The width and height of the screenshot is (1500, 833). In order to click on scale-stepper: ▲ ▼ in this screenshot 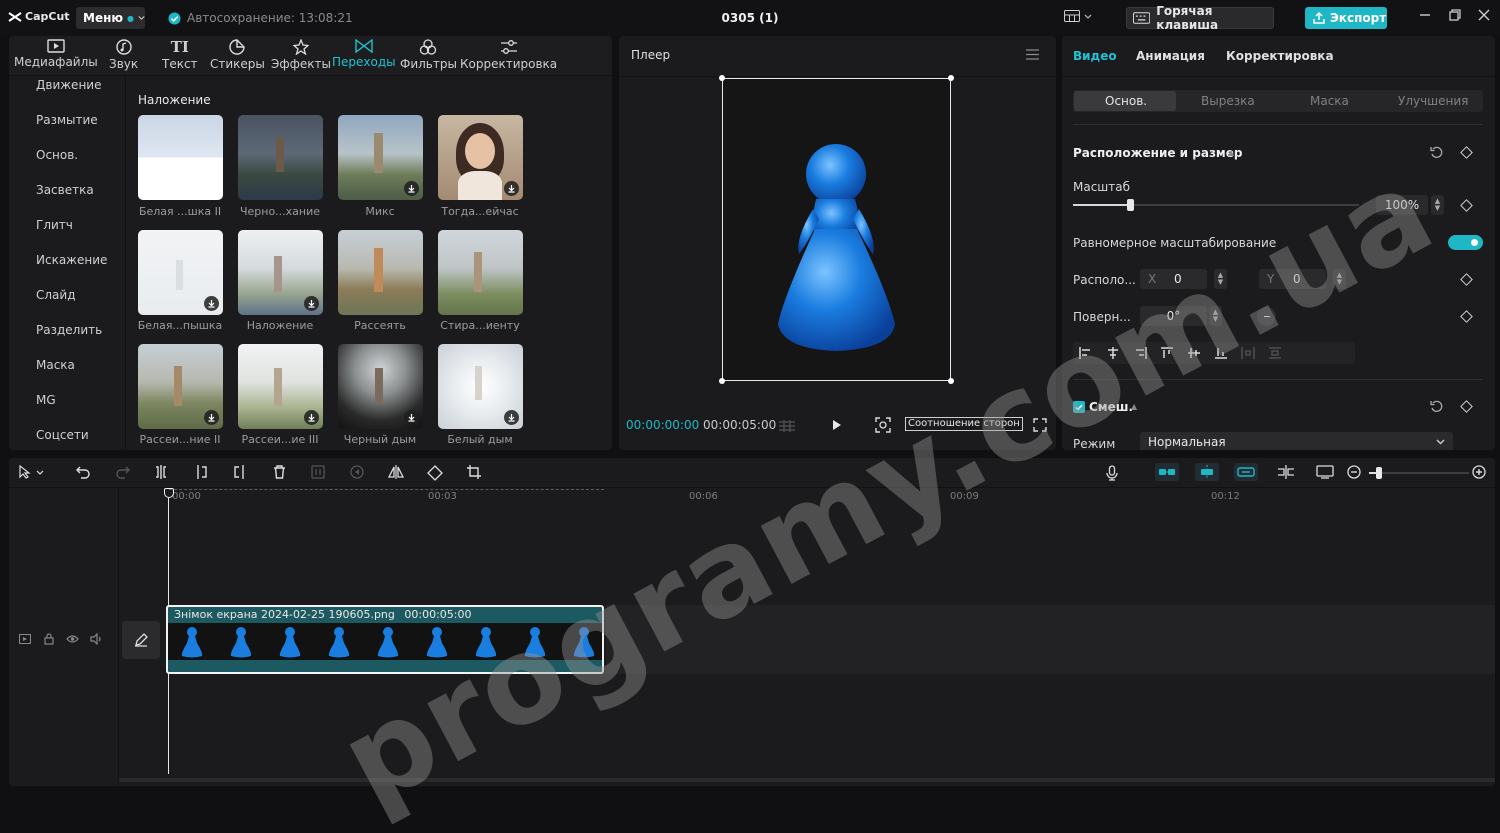, I will do `click(1437, 205)`.